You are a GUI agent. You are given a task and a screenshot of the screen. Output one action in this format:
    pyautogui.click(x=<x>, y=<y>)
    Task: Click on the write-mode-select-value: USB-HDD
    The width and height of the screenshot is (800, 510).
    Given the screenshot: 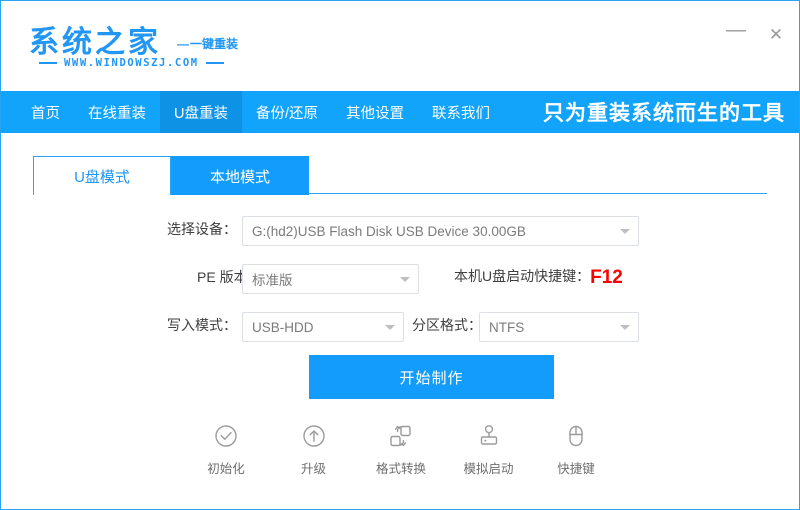 What is the action you would take?
    pyautogui.click(x=283, y=327)
    